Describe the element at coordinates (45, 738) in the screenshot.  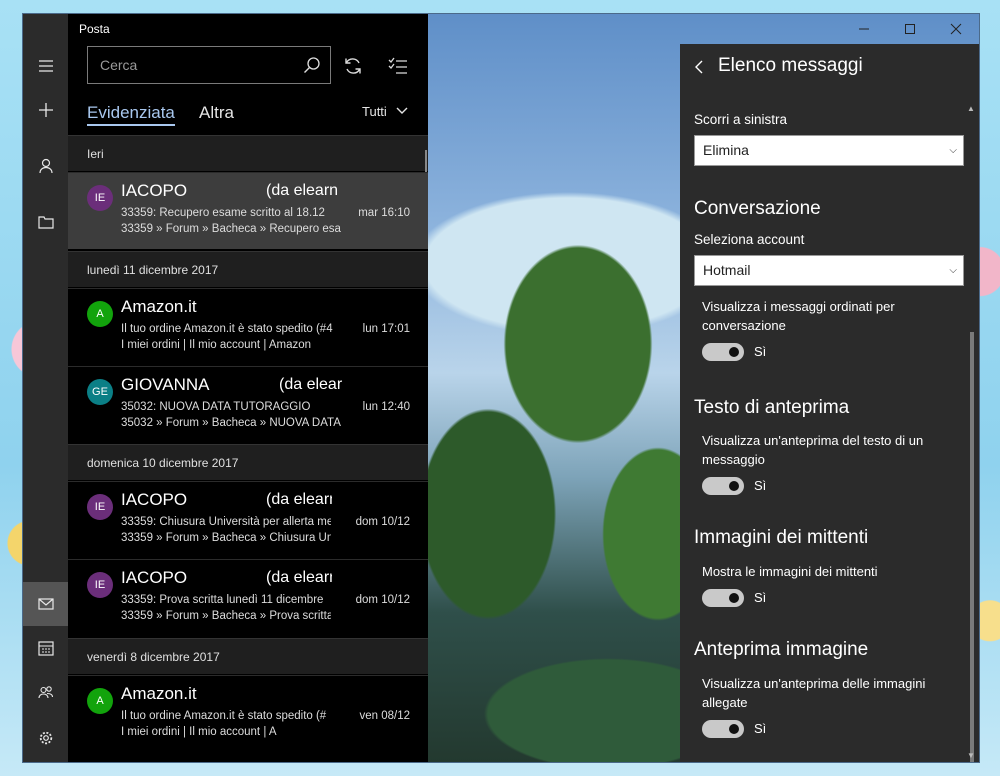
I see `settings-button` at that location.